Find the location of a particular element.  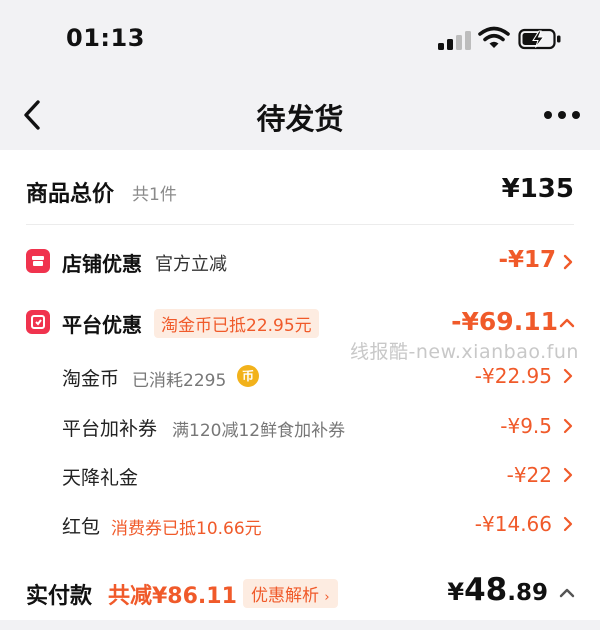

coin-icon: 币 is located at coordinates (248, 376).